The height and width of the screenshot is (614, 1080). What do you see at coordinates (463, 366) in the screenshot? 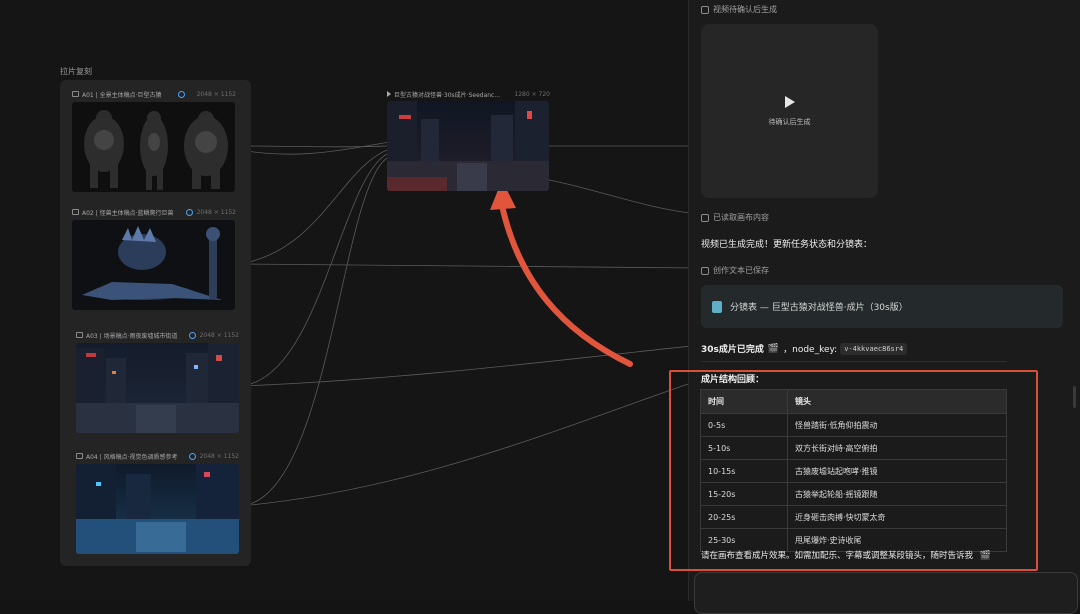
I see `link-a03-sidebar` at bounding box center [463, 366].